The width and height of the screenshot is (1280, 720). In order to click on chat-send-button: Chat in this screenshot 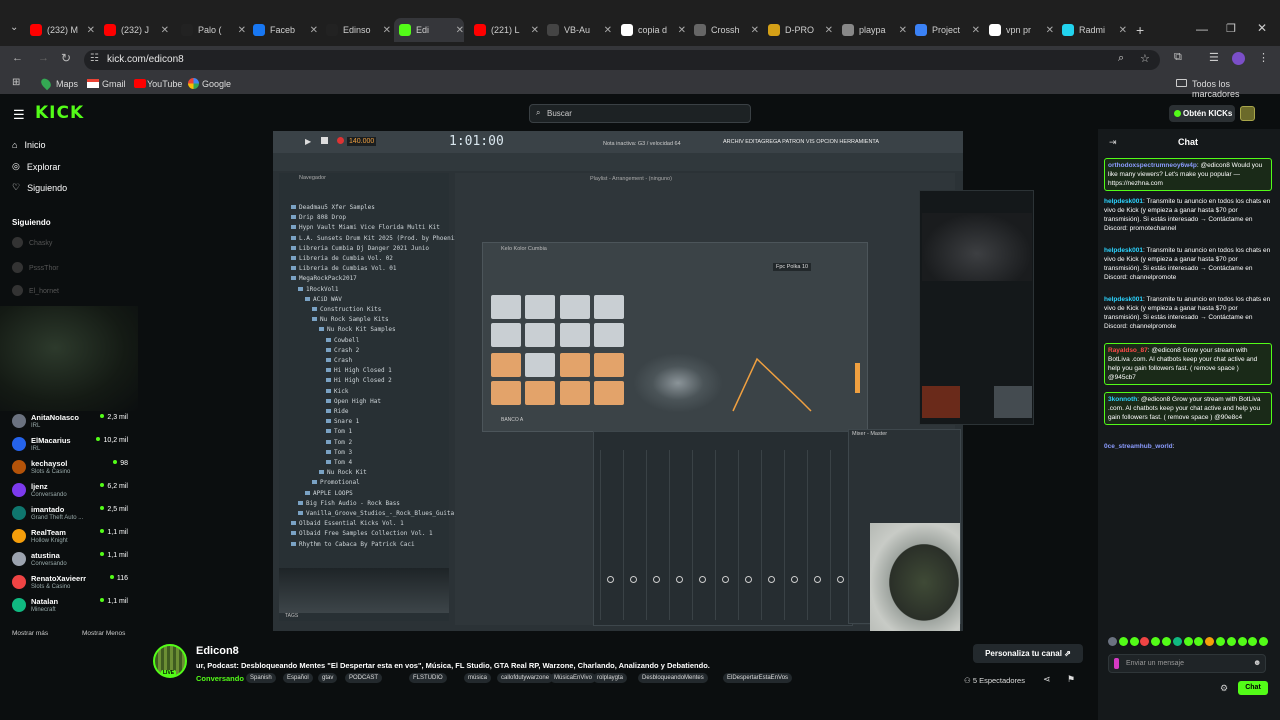, I will do `click(1253, 688)`.